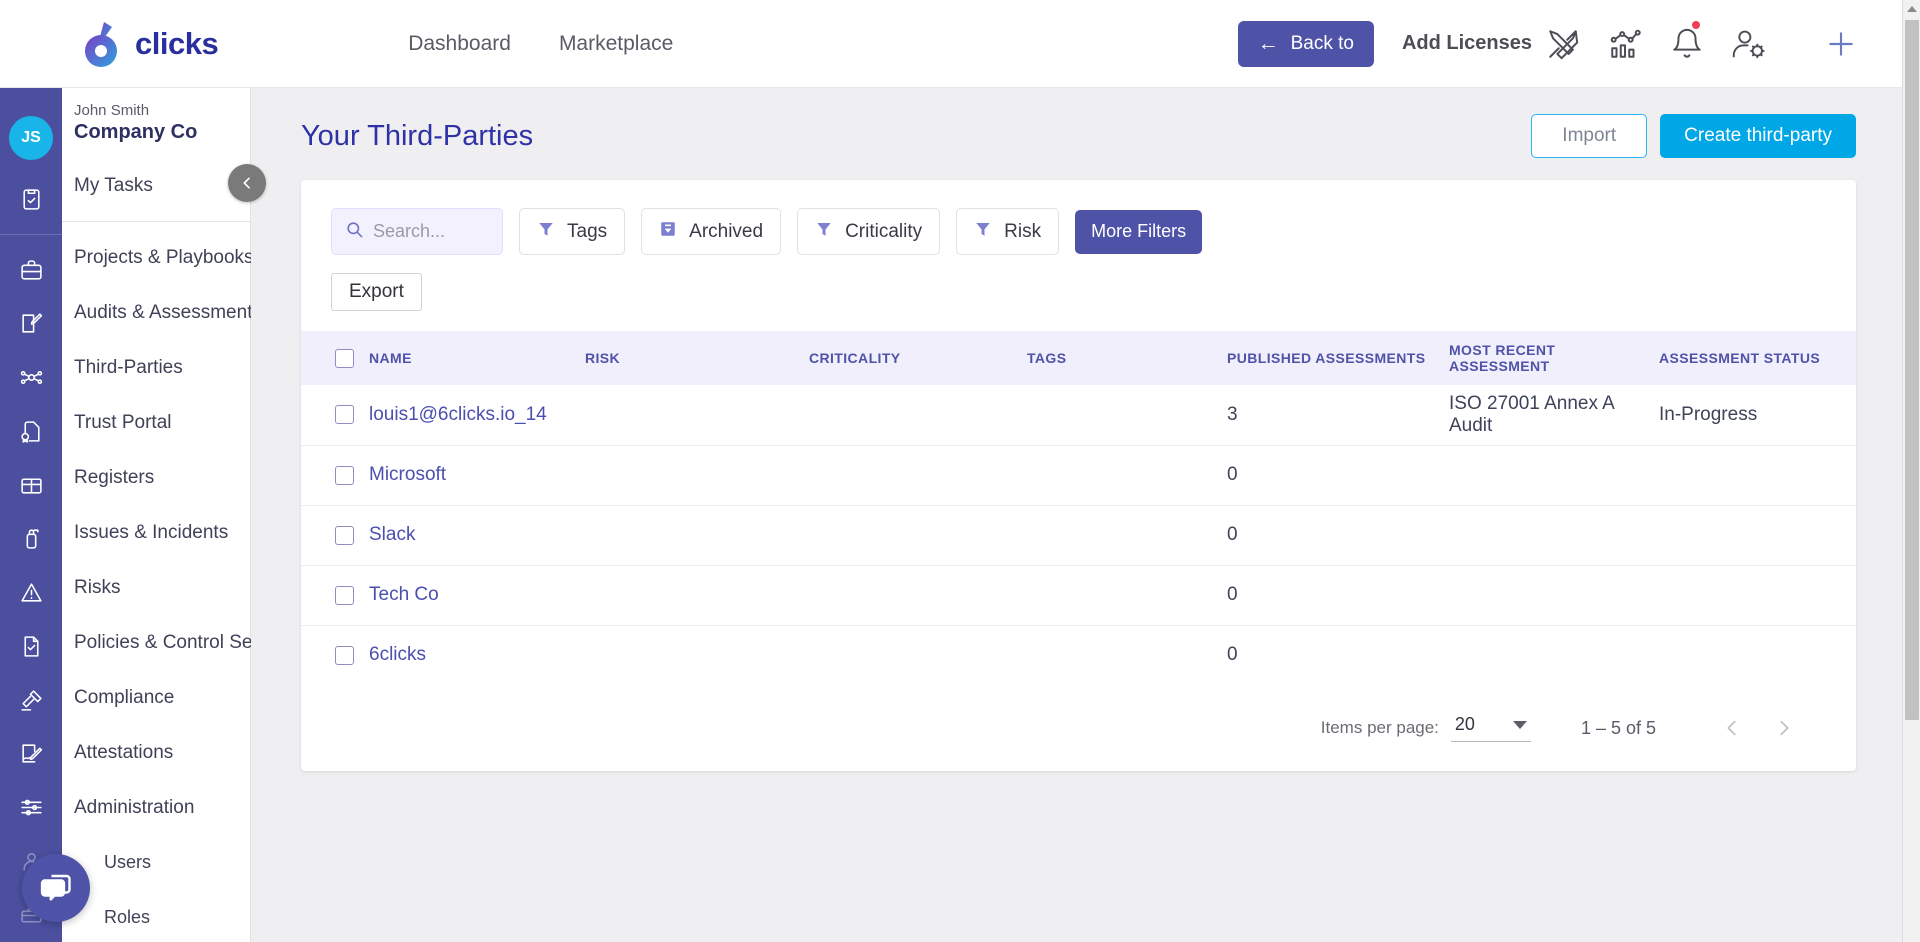  What do you see at coordinates (572, 231) in the screenshot?
I see `filter-chip-tags: Tags` at bounding box center [572, 231].